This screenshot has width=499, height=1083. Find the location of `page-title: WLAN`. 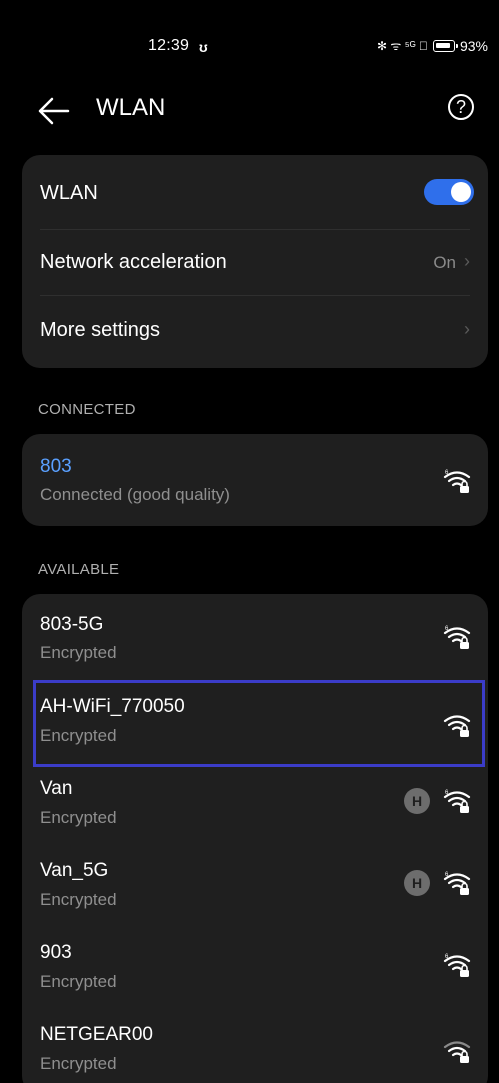

page-title: WLAN is located at coordinates (131, 107).